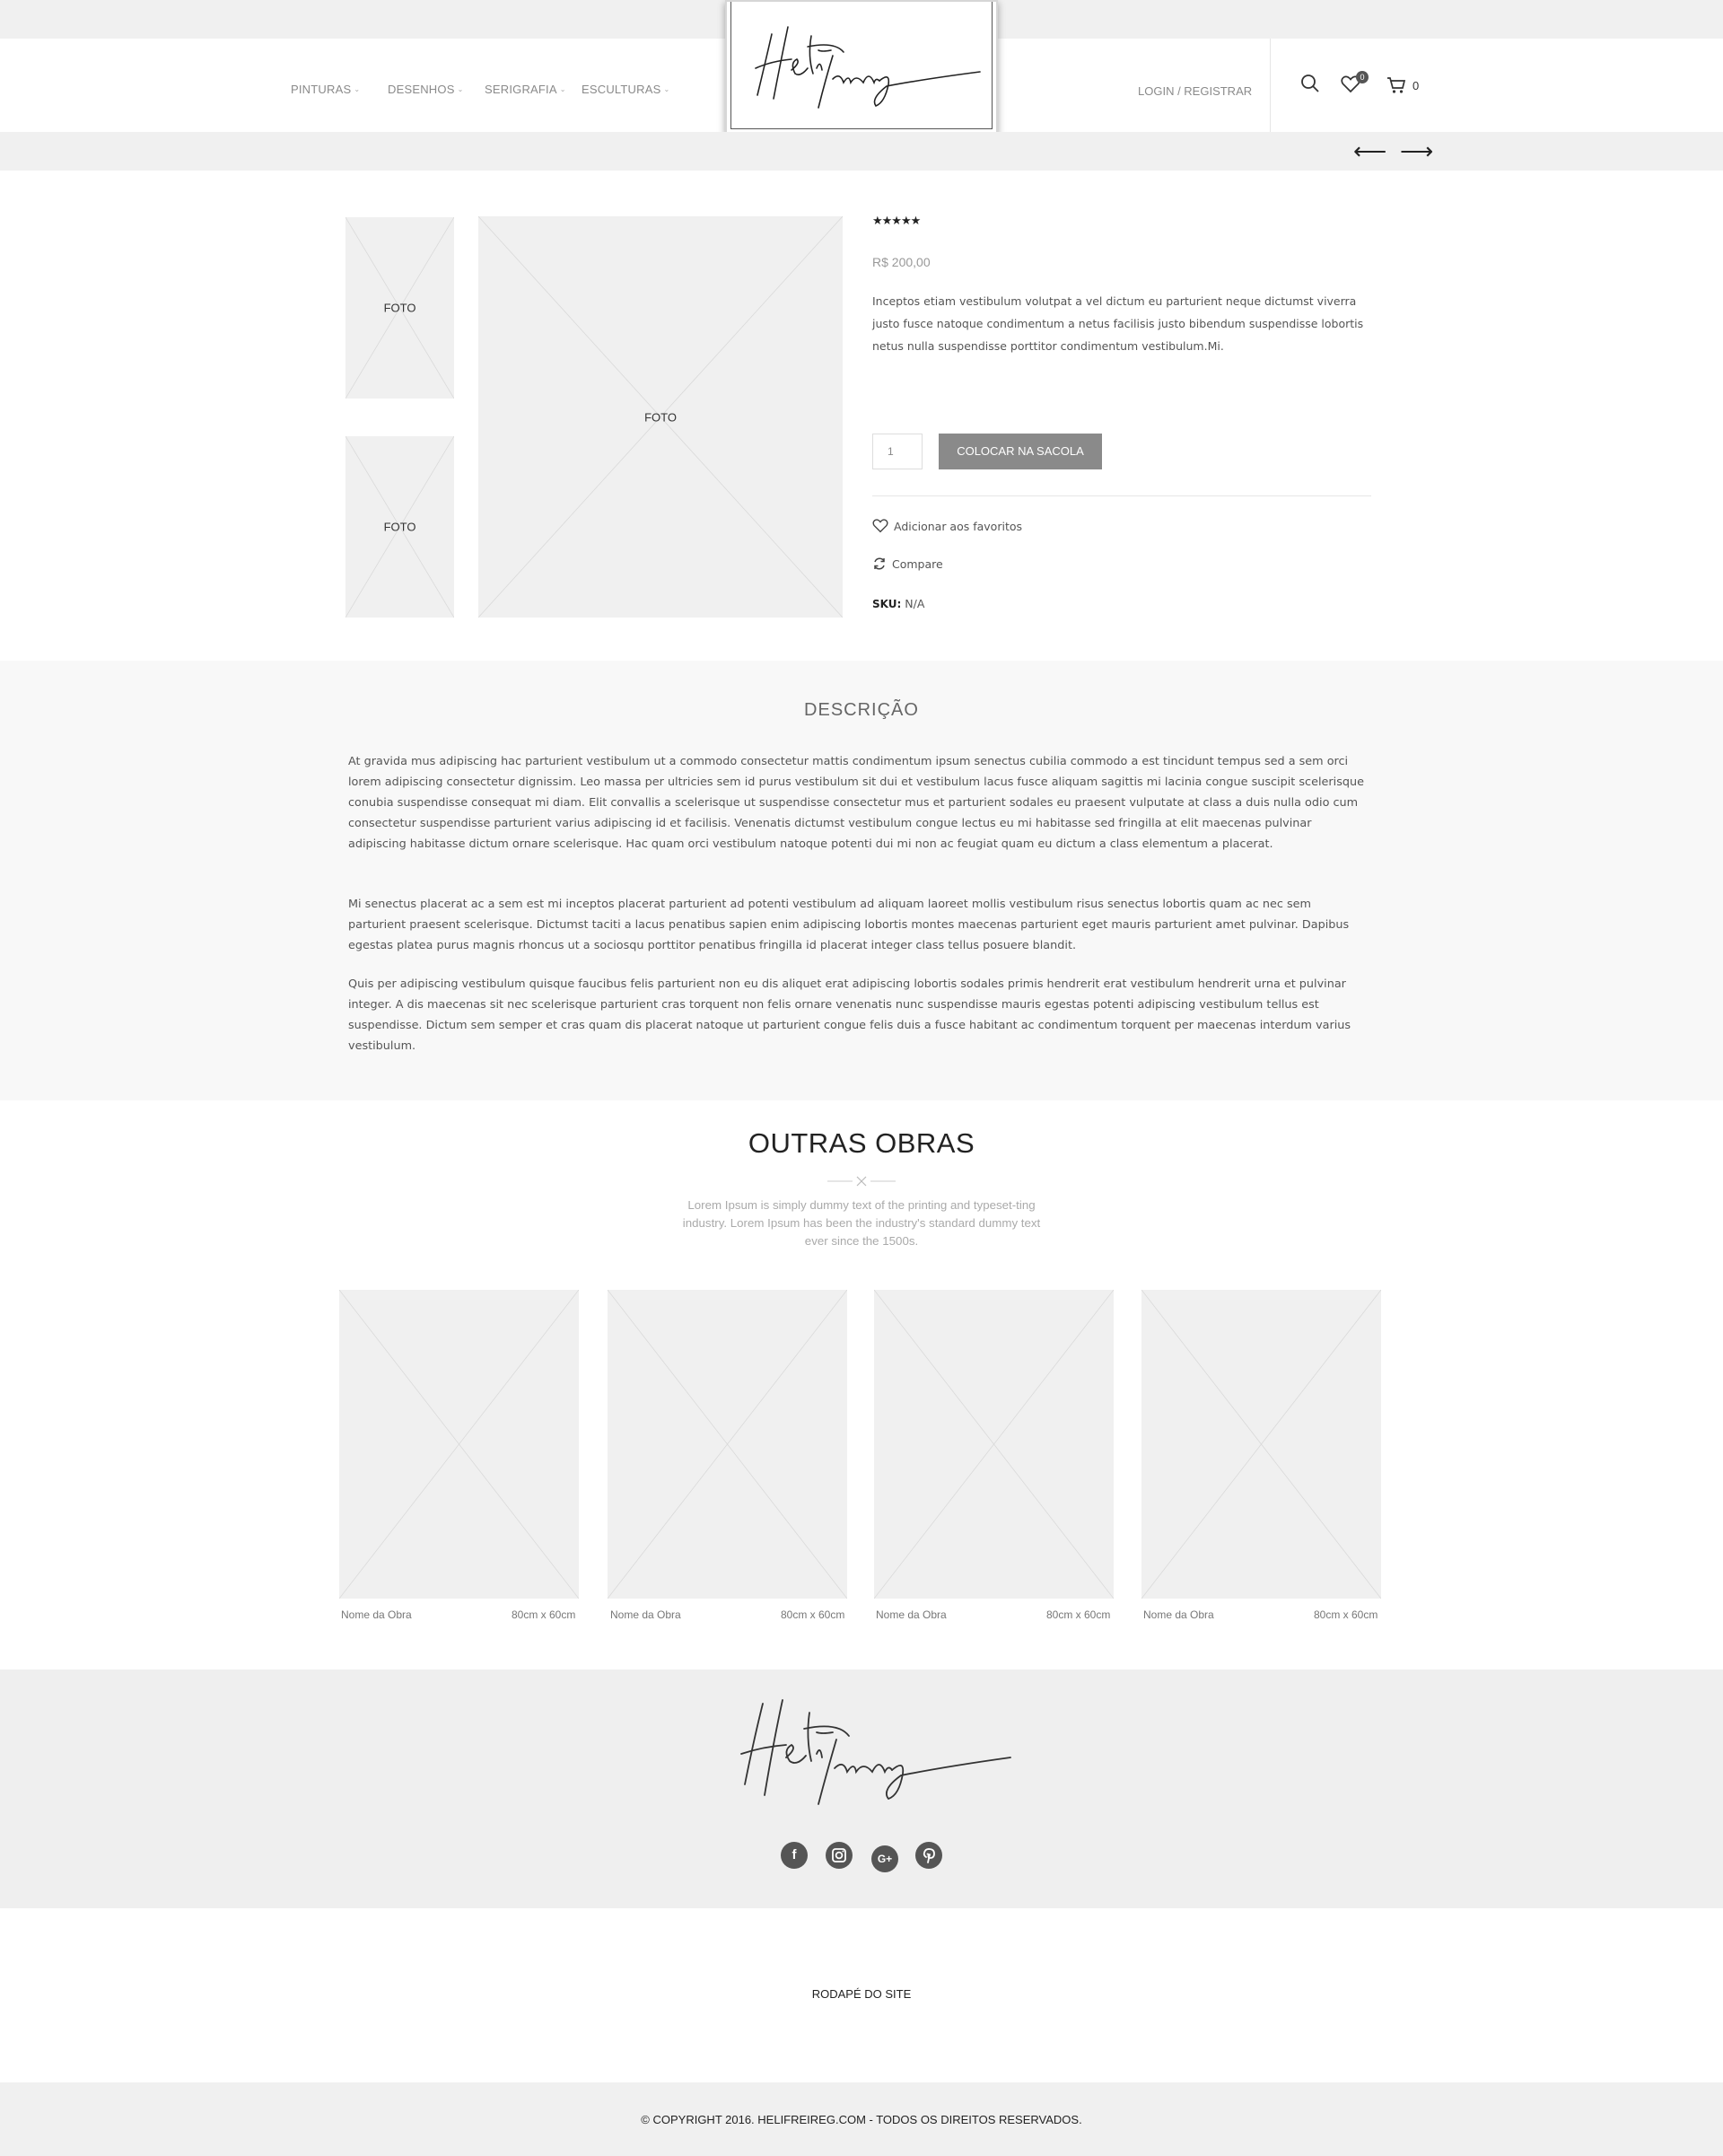  What do you see at coordinates (958, 526) in the screenshot?
I see `wishlist-label: Adicionar aos favoritos` at bounding box center [958, 526].